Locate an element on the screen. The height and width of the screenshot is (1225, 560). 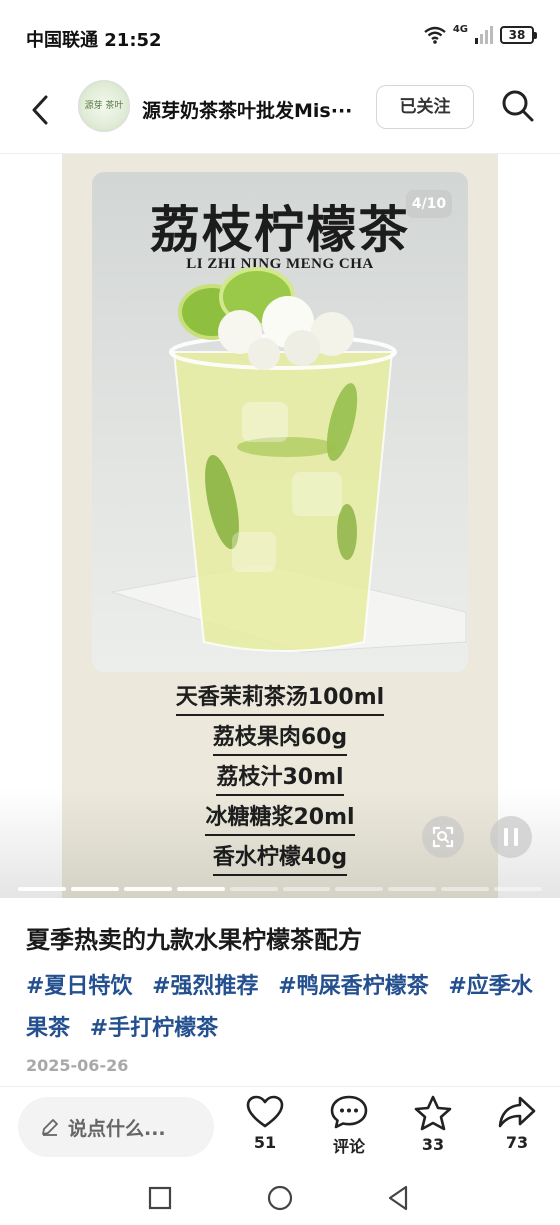
circle-icon is located at coordinates (280, 1198).